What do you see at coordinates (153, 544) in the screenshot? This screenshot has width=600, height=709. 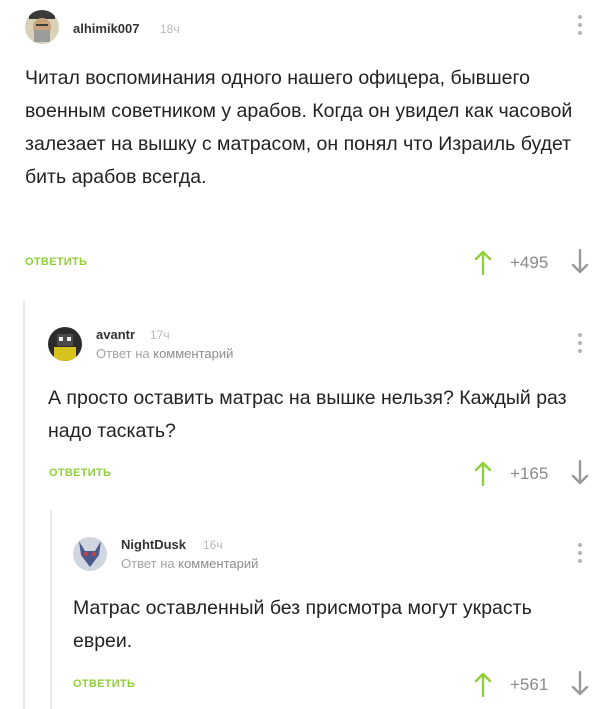 I see `comment-username: NightDusk` at bounding box center [153, 544].